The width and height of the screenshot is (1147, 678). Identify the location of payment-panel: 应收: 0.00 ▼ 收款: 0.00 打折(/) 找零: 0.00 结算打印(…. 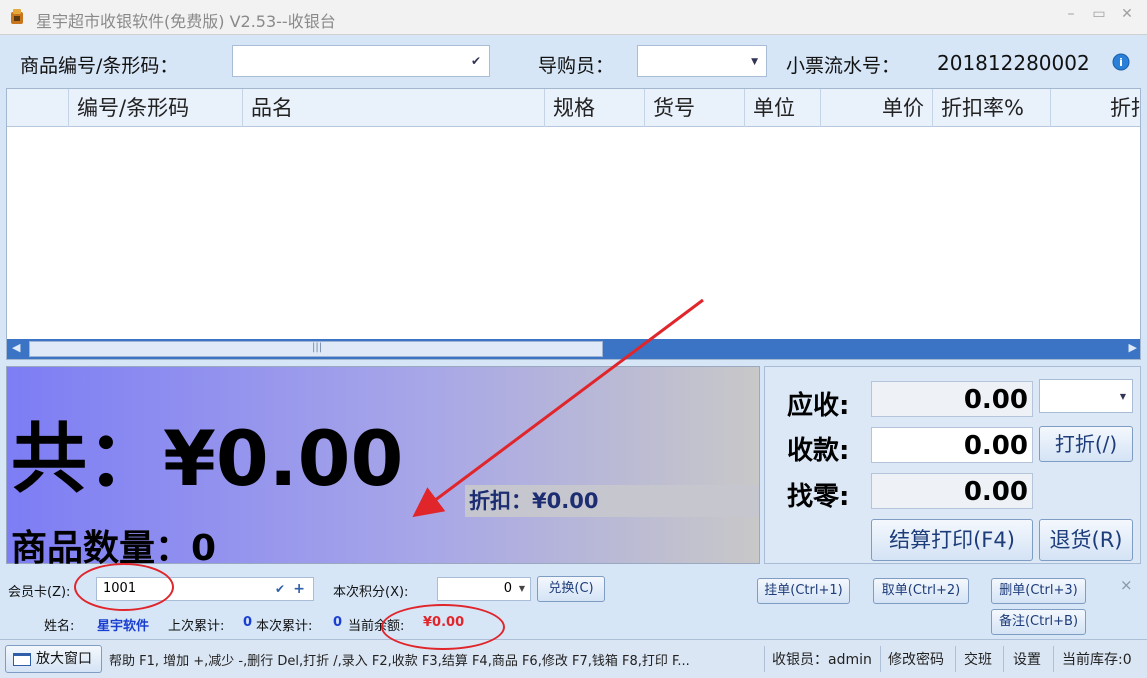
(952, 465).